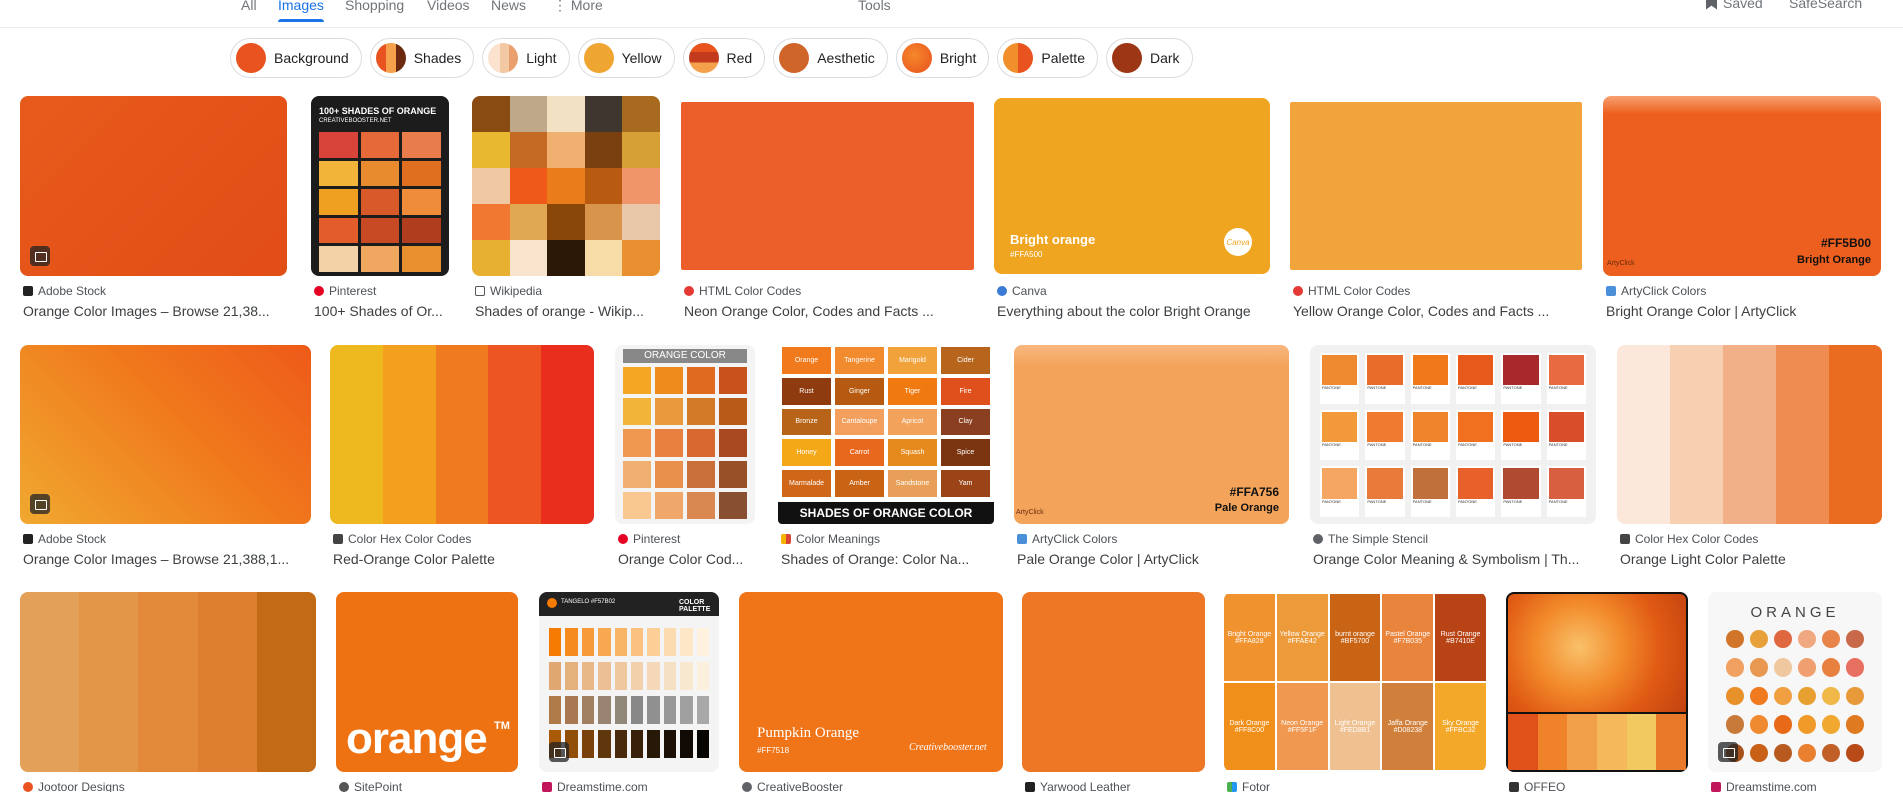  What do you see at coordinates (889, 539) in the screenshot?
I see `result-source: Color Meanings` at bounding box center [889, 539].